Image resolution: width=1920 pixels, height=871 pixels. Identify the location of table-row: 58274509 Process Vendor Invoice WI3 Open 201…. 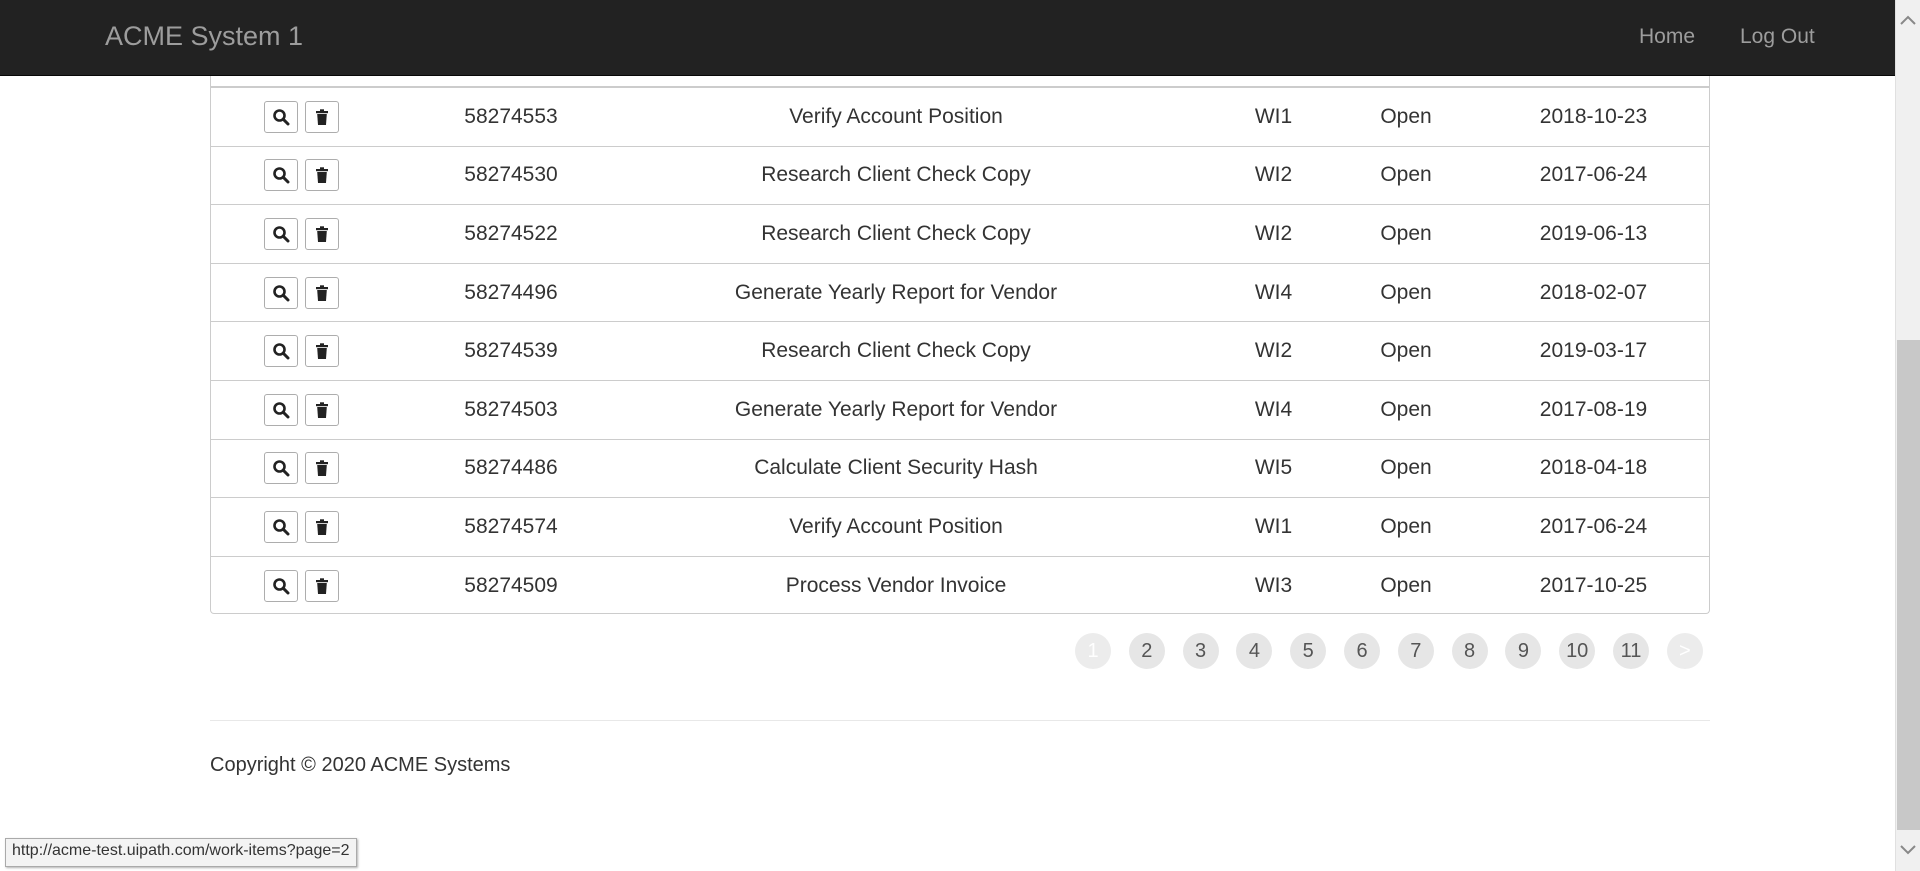
(960, 584).